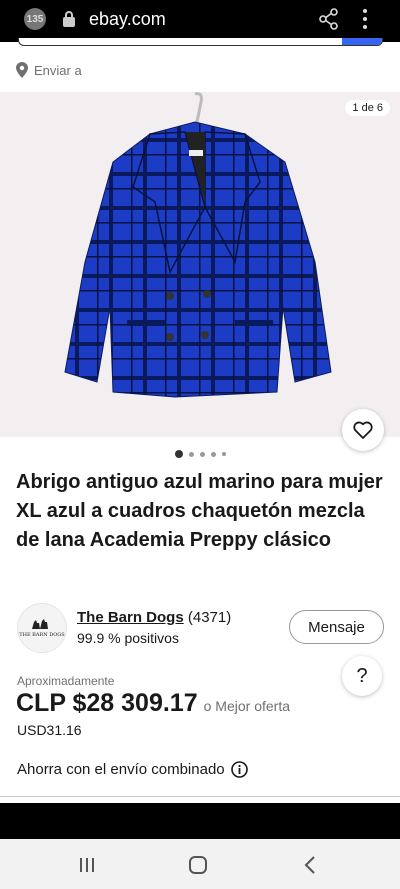 This screenshot has width=400, height=889. What do you see at coordinates (58, 70) in the screenshot?
I see `ship-to-label: Enviar a` at bounding box center [58, 70].